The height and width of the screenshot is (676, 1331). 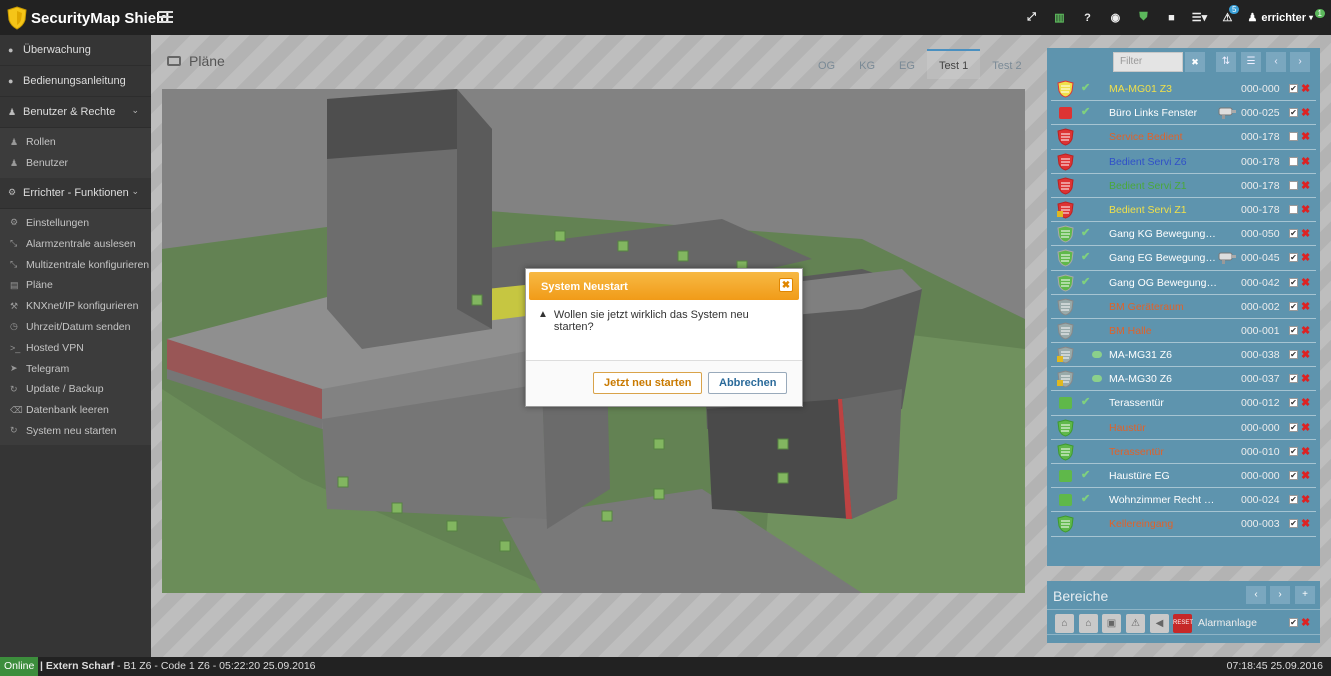 What do you see at coordinates (75, 193) in the screenshot?
I see `sidebar-item-errichter-funktionen: ⚙ Errichter - Funktionen ⌄` at bounding box center [75, 193].